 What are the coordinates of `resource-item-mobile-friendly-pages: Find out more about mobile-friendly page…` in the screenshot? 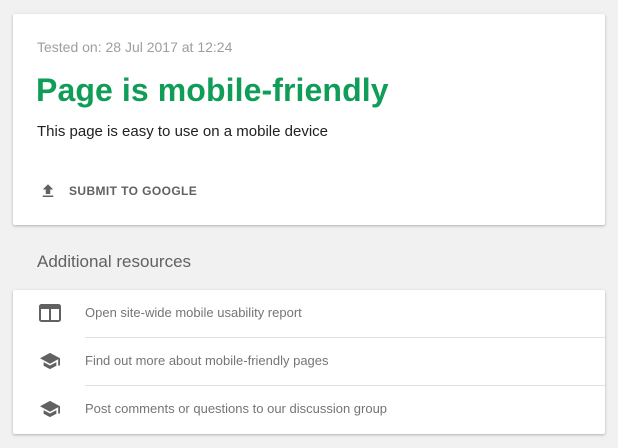 It's located at (309, 361).